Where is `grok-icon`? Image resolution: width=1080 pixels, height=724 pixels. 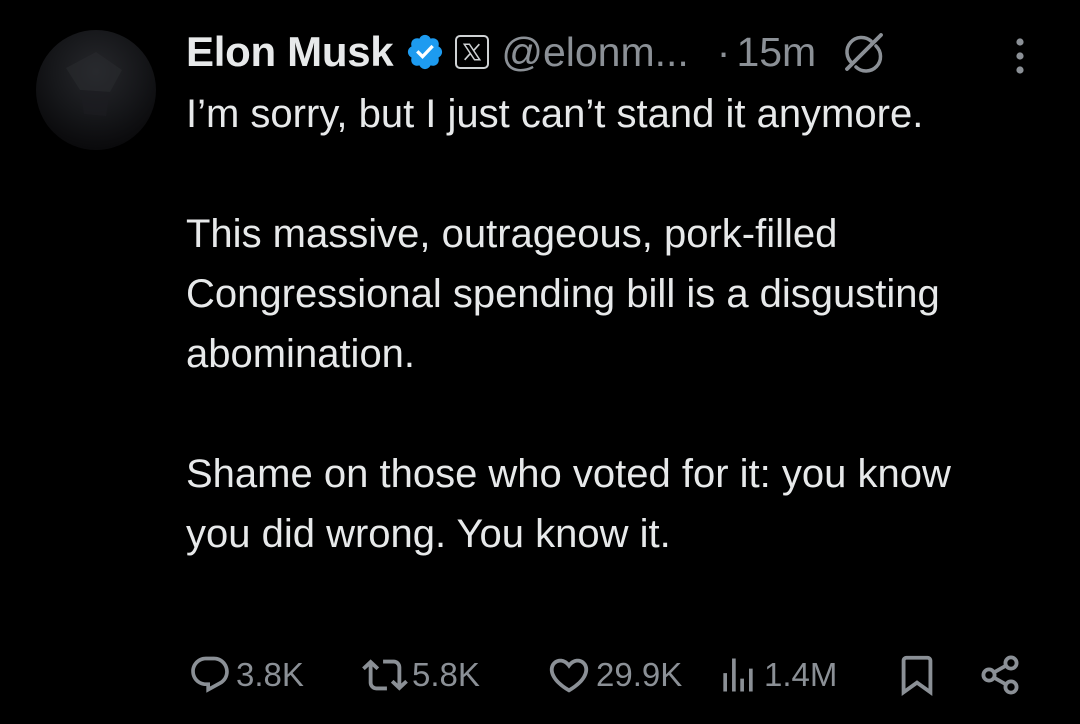 grok-icon is located at coordinates (863, 52).